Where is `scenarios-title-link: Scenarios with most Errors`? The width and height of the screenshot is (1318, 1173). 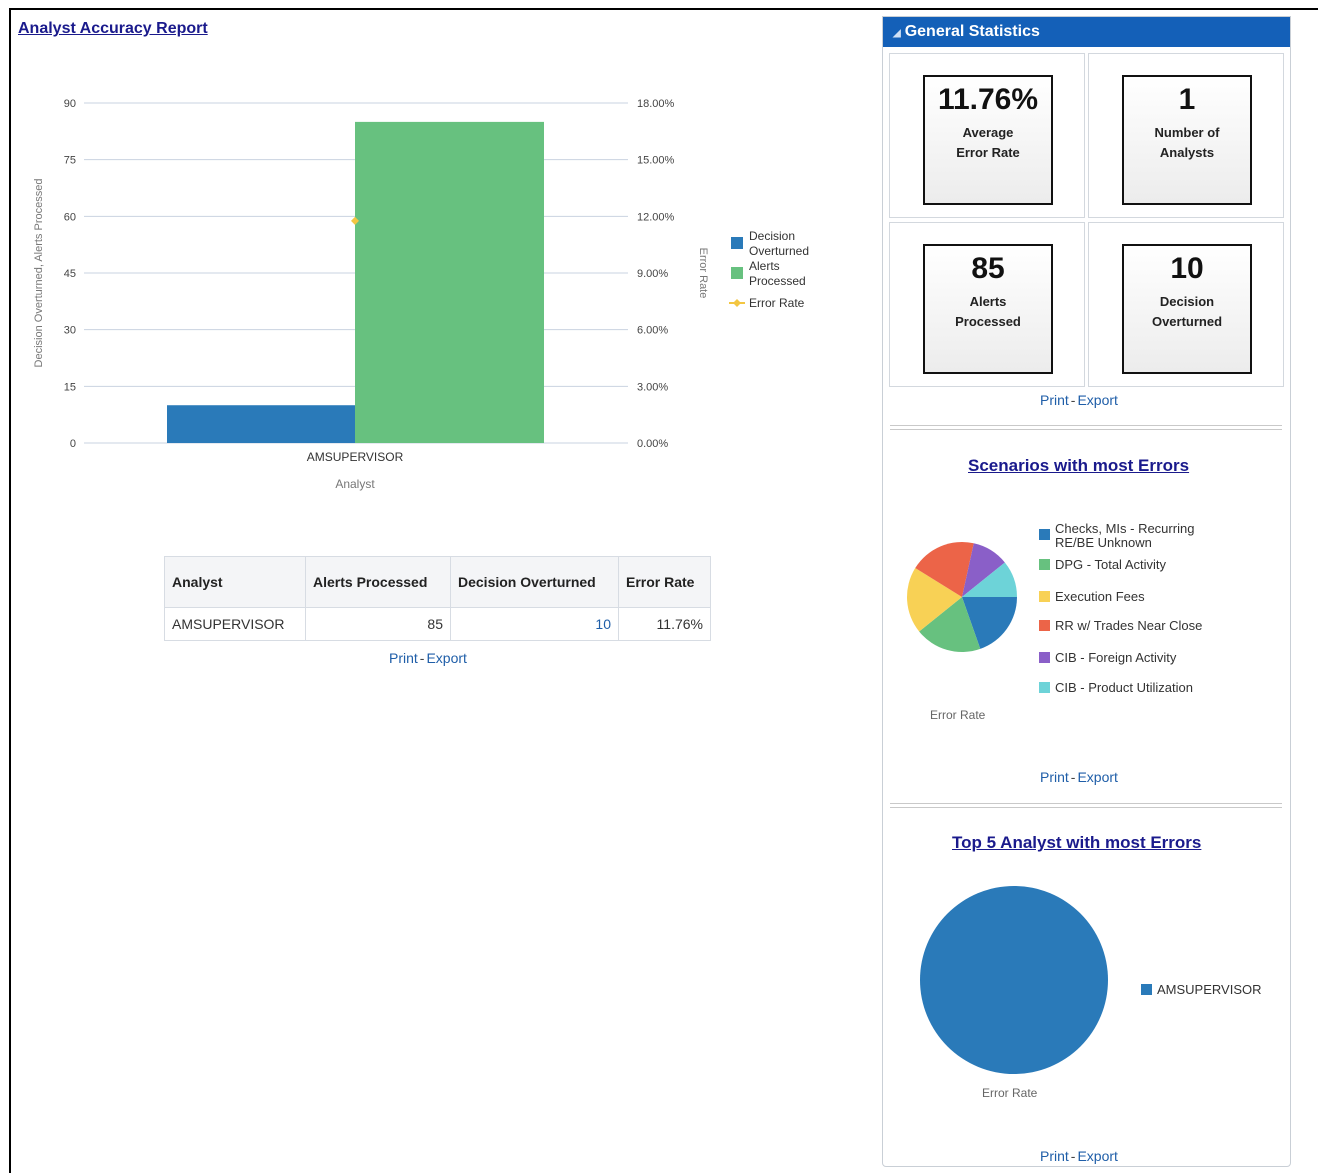 scenarios-title-link: Scenarios with most Errors is located at coordinates (1078, 466).